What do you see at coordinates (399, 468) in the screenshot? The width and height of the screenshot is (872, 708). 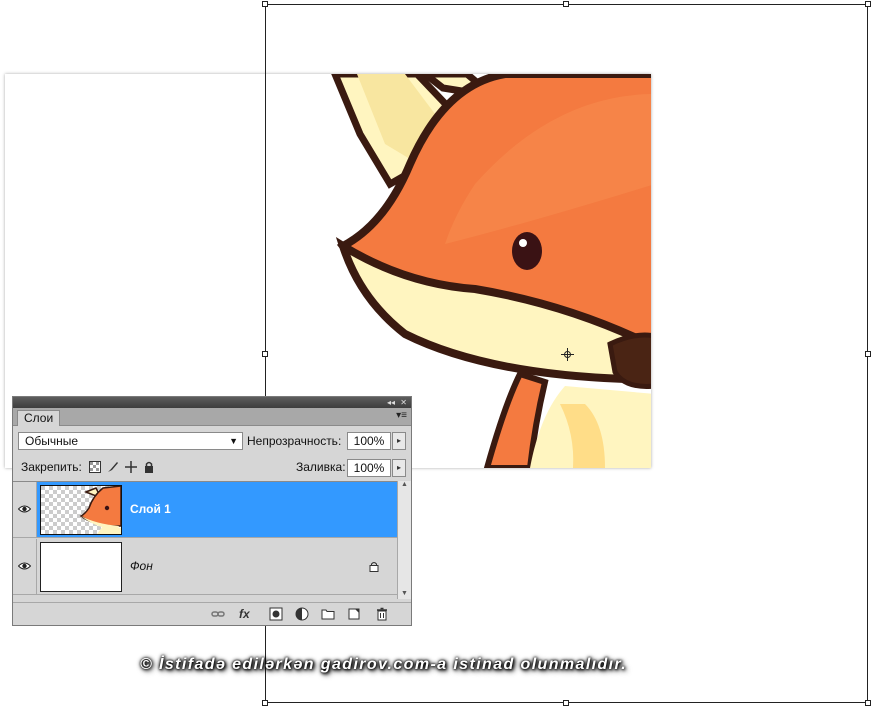 I see `fill-slider-button: ▸` at bounding box center [399, 468].